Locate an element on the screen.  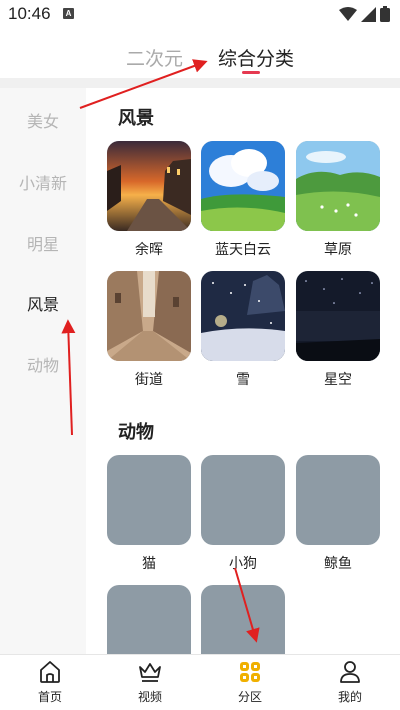
starry-sky-photo is located at coordinates (338, 316).